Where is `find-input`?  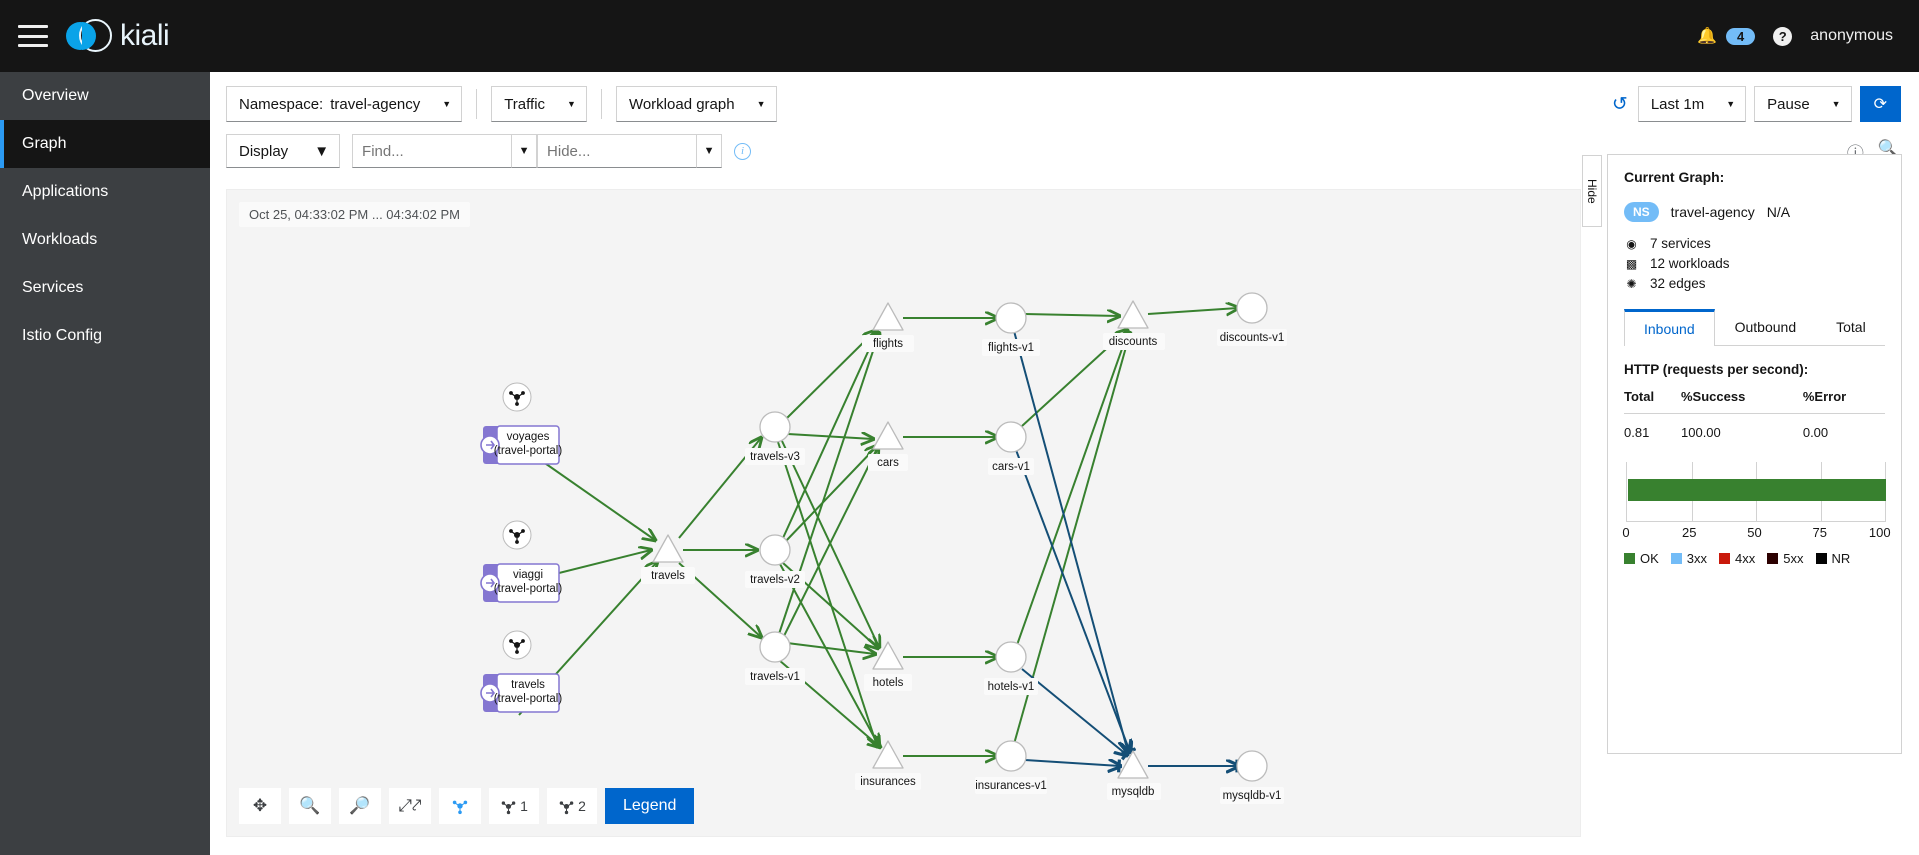
find-input is located at coordinates (432, 151).